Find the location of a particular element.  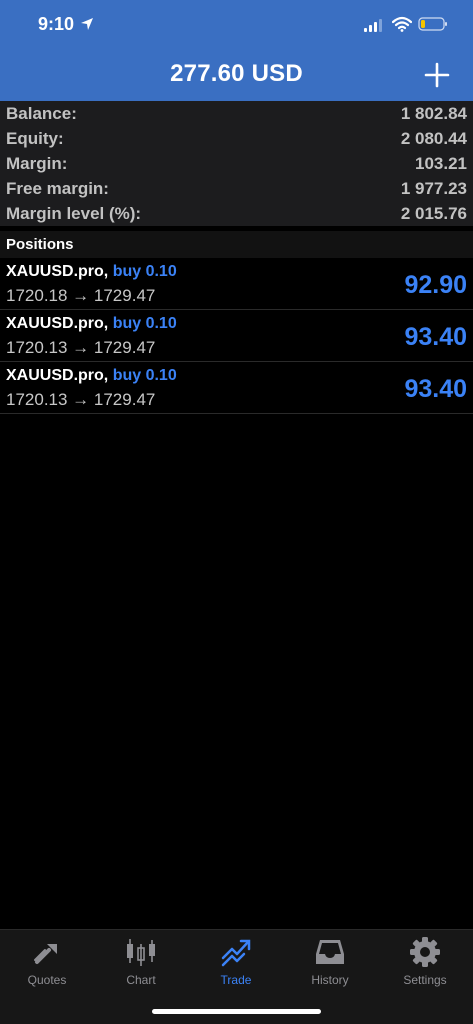

quotes-arrows-icon is located at coordinates (45, 954).